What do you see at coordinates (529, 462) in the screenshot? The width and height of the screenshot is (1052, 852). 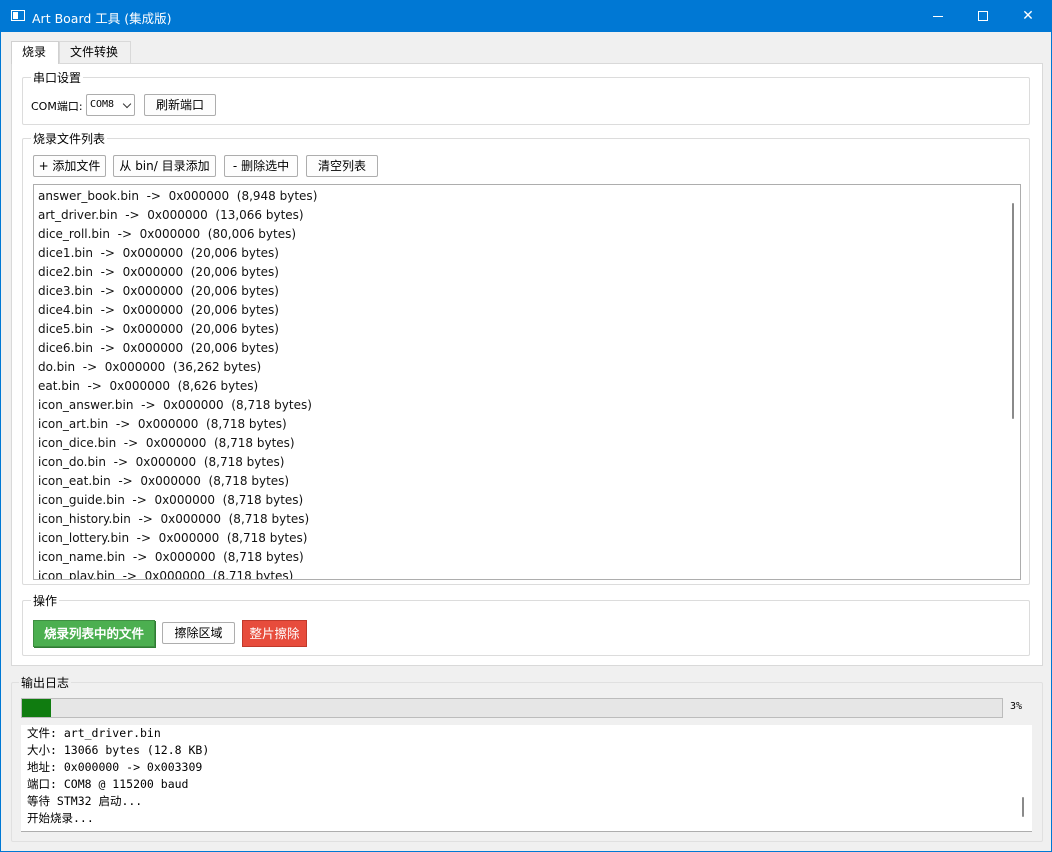 I see `file-list-item: icon_do.bin -> 0x000000 (8,718 bytes)` at bounding box center [529, 462].